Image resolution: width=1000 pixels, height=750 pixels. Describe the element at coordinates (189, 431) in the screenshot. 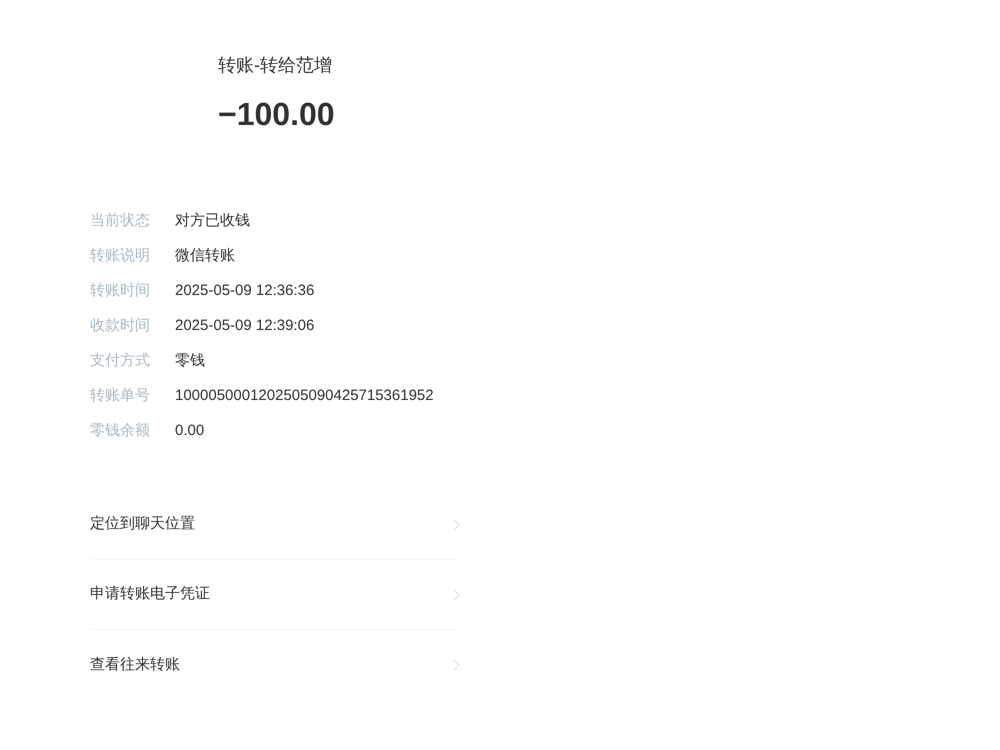

I see `detail-value: 0.00` at that location.